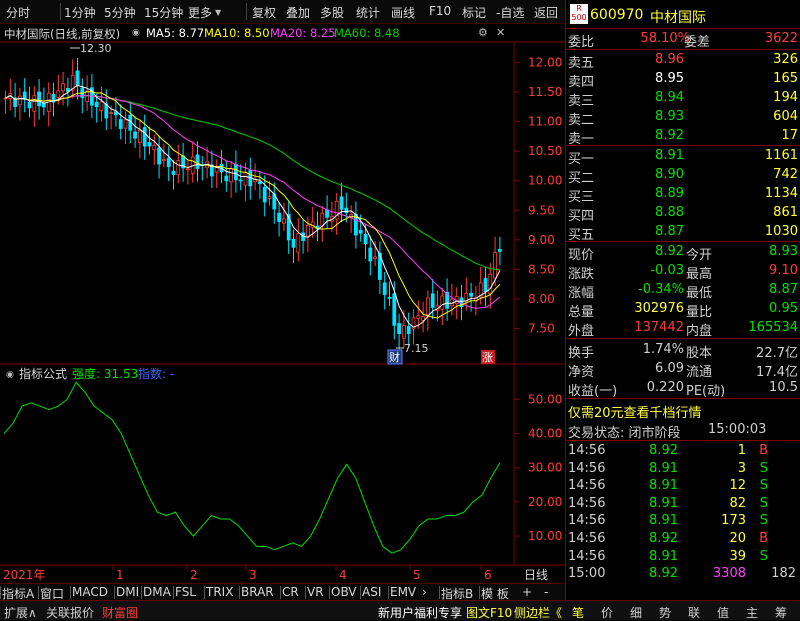  What do you see at coordinates (669, 193) in the screenshot?
I see `bid-price: 8.89` at bounding box center [669, 193].